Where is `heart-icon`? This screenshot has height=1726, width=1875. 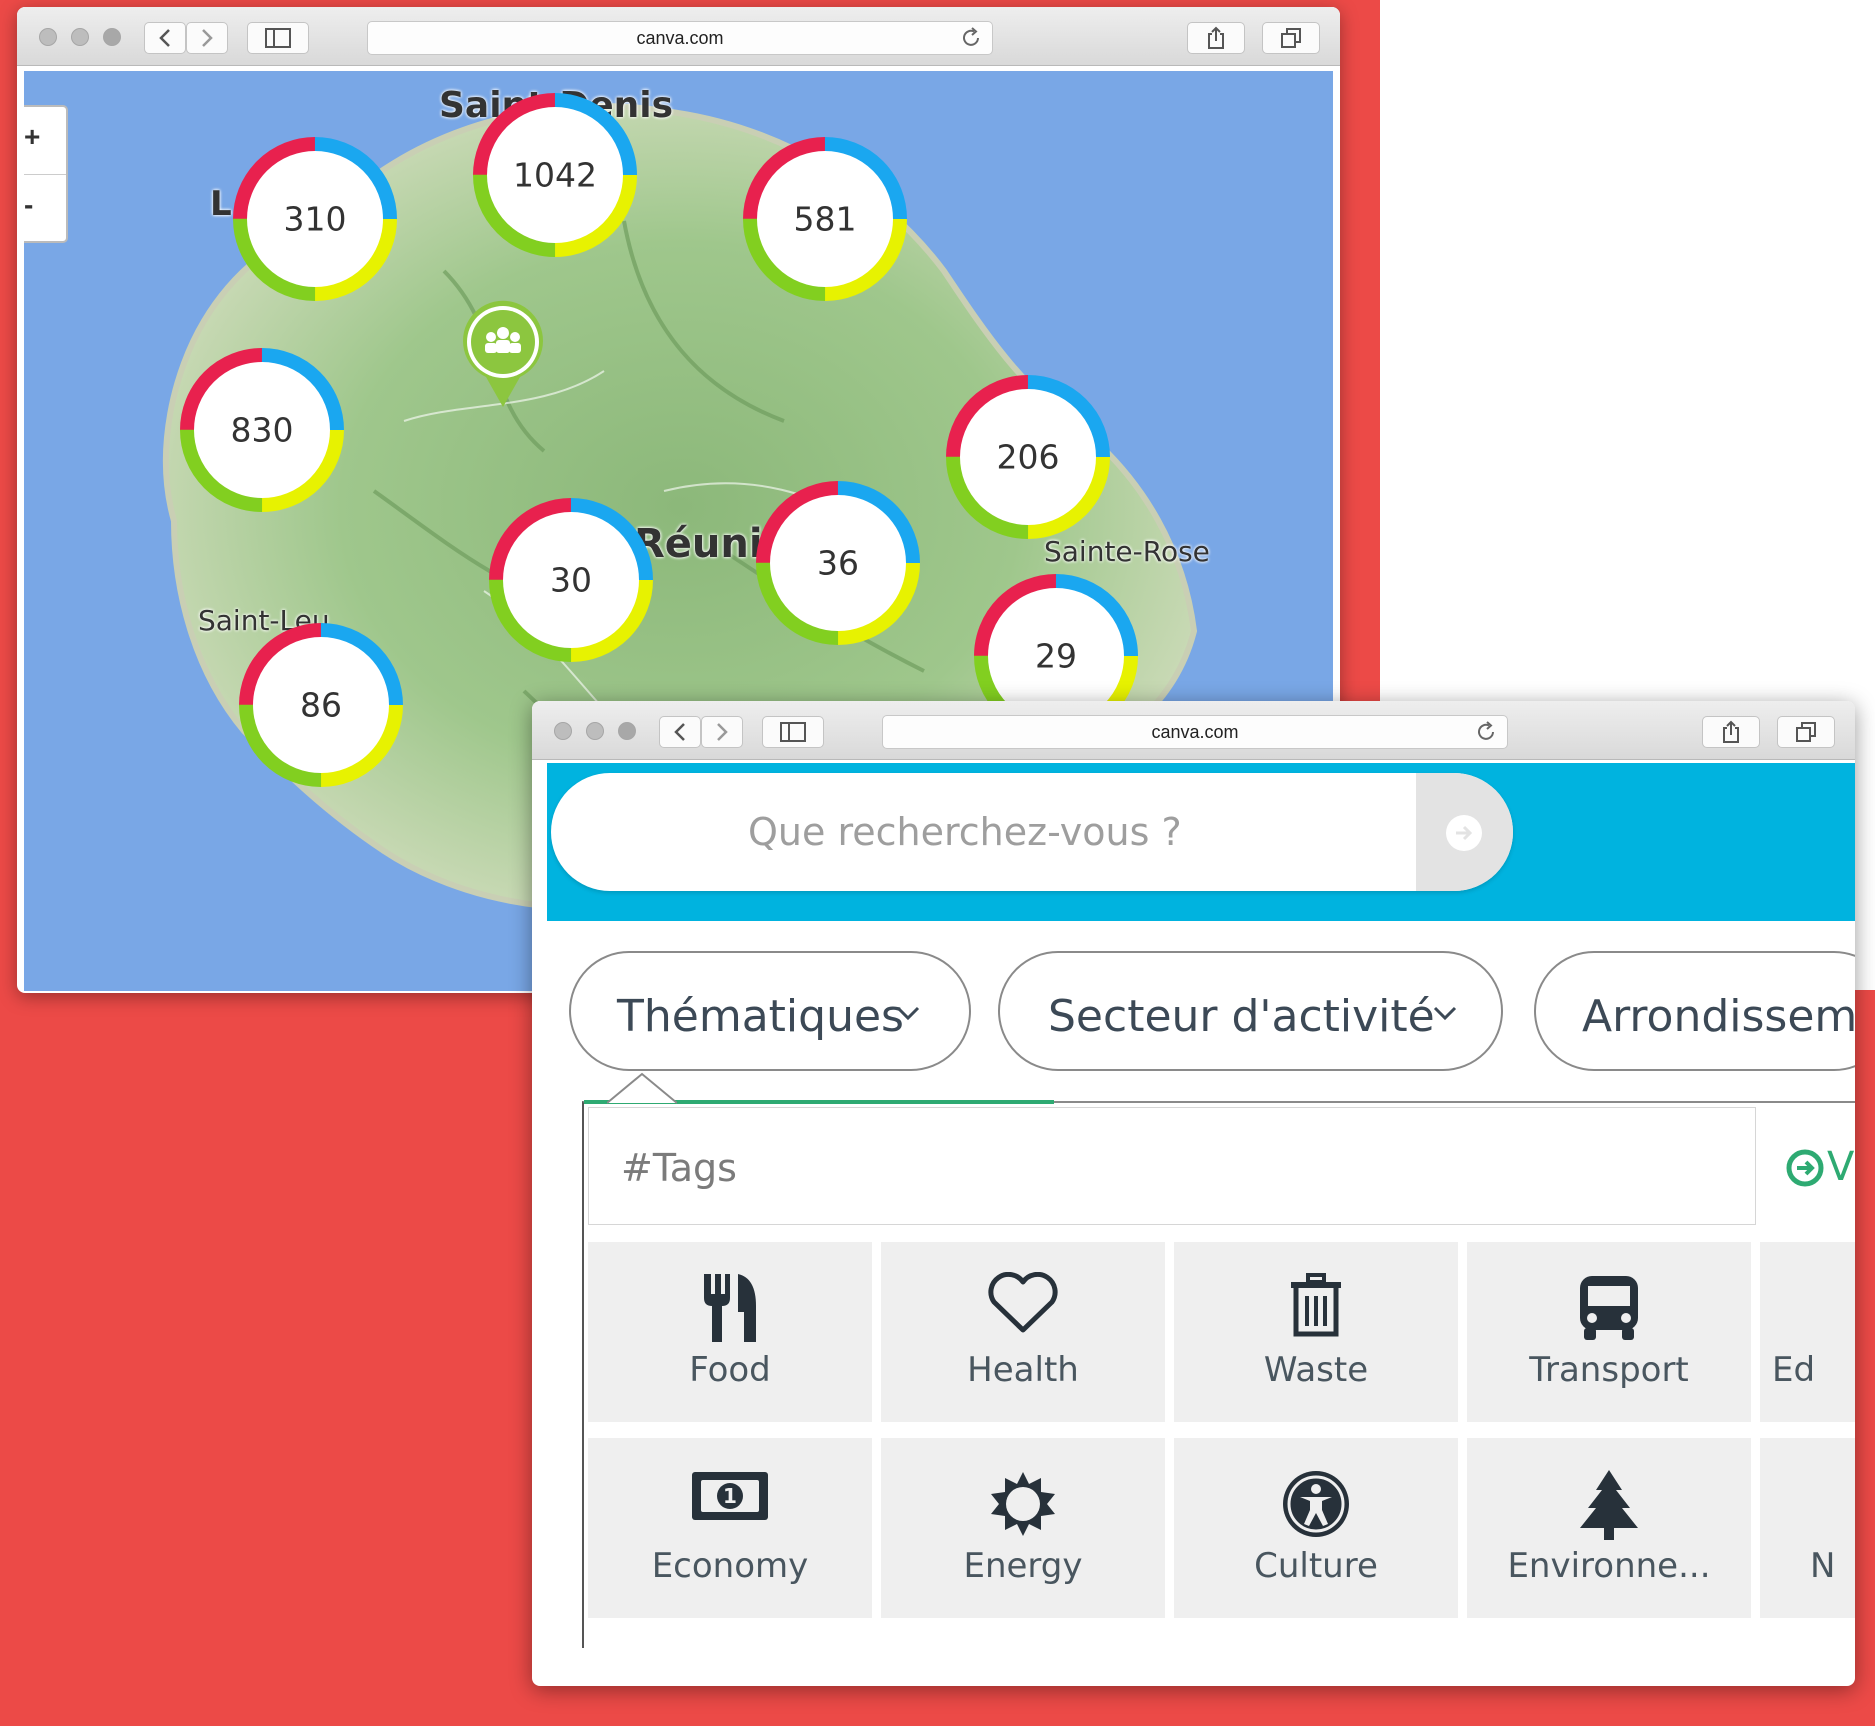
heart-icon is located at coordinates (1023, 1302).